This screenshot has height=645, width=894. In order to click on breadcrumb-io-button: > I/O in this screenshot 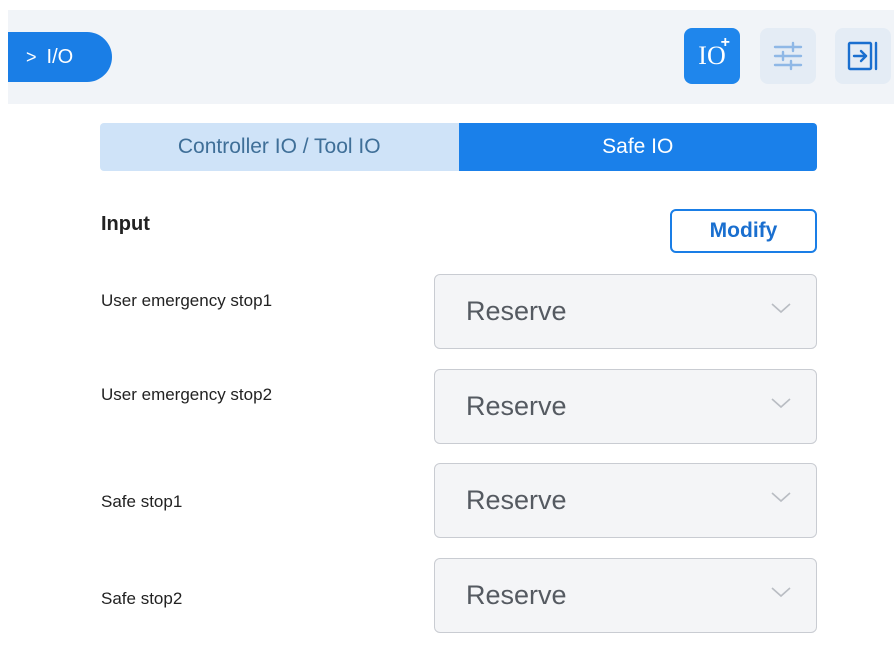, I will do `click(60, 57)`.